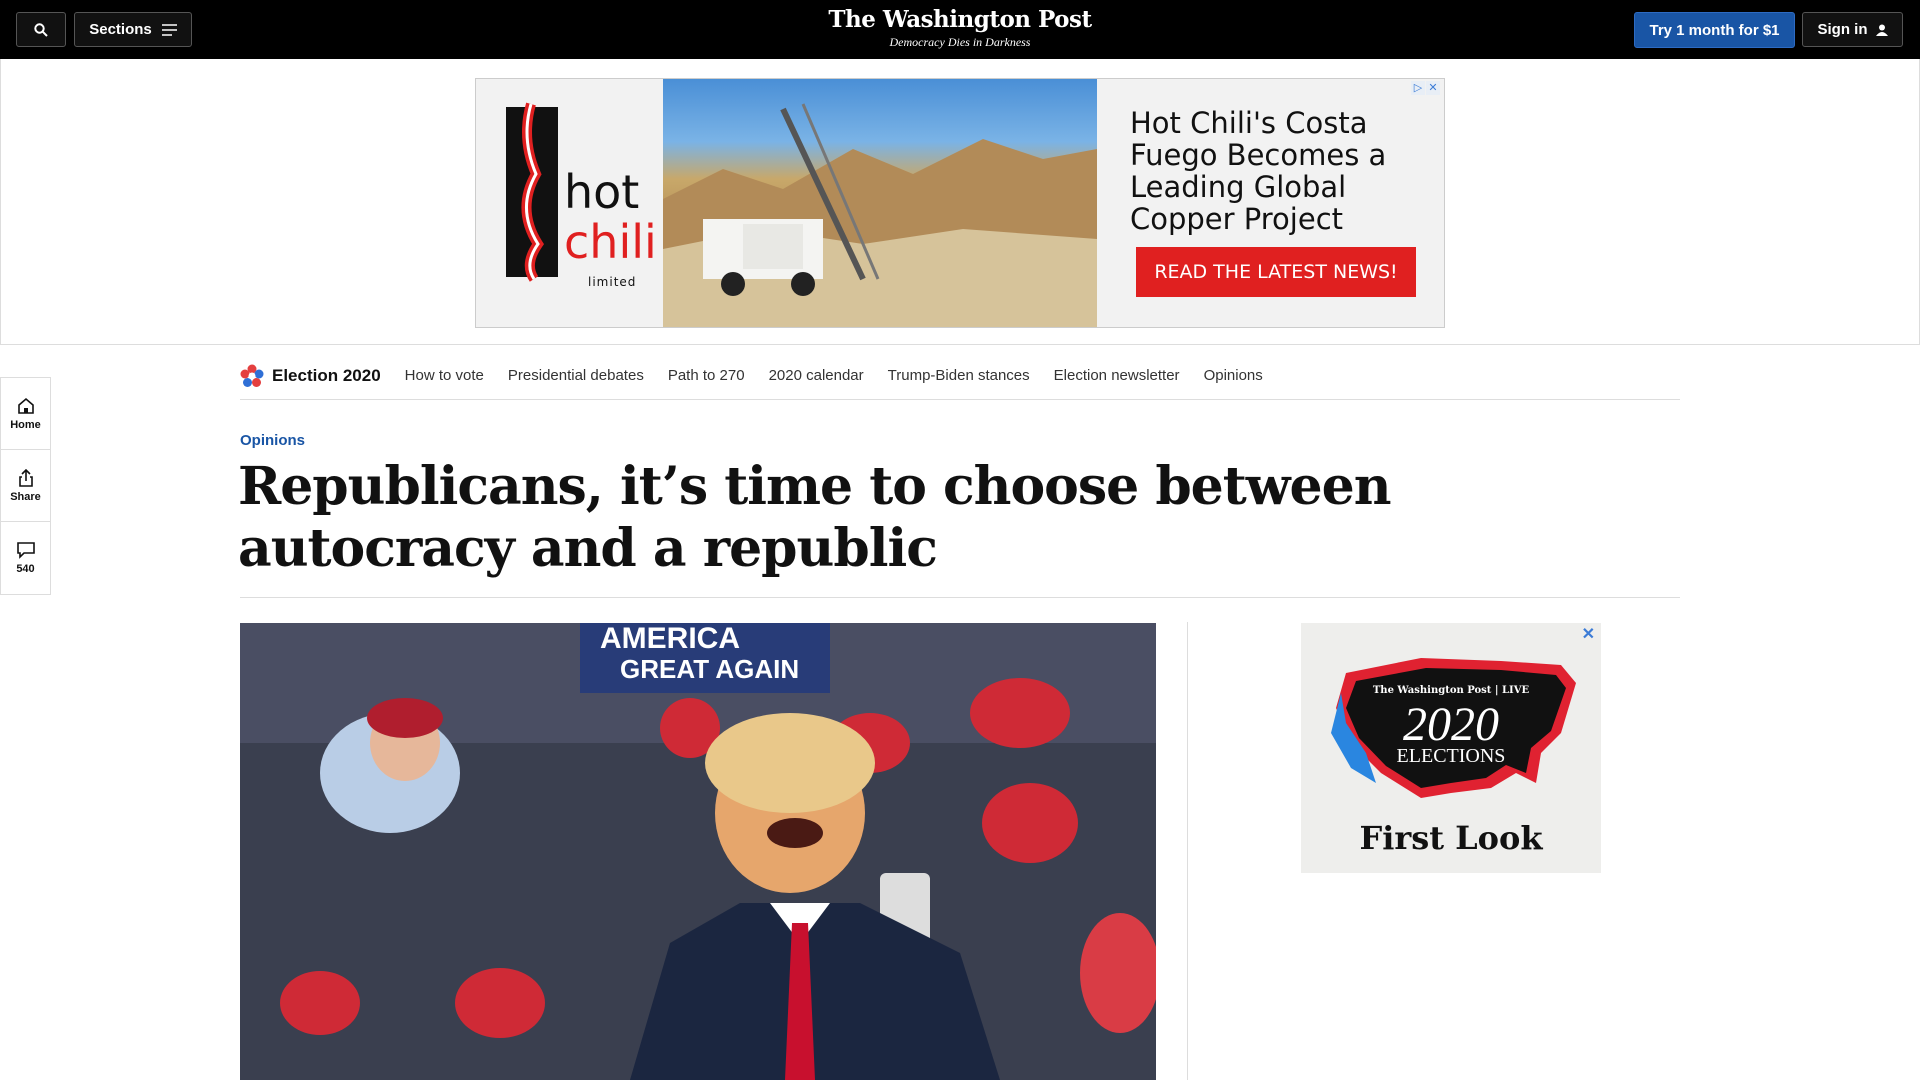 This screenshot has height=1080, width=1920. I want to click on drill-rig-photo, so click(880, 203).